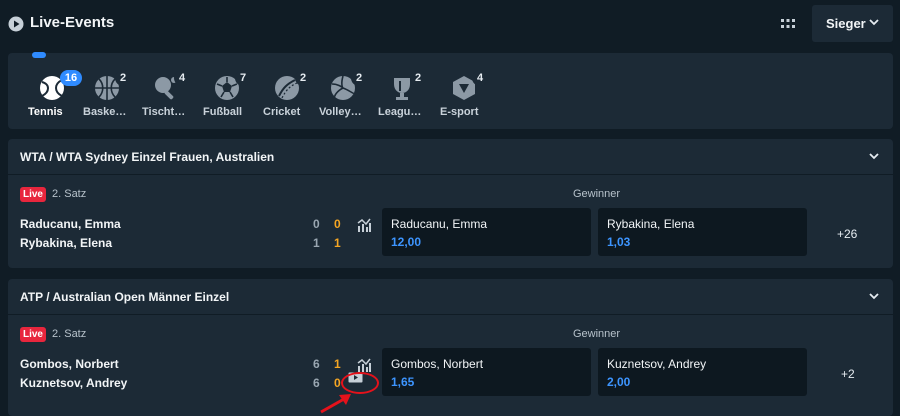  Describe the element at coordinates (651, 224) in the screenshot. I see `selection-name: Rybakina, Elena` at that location.